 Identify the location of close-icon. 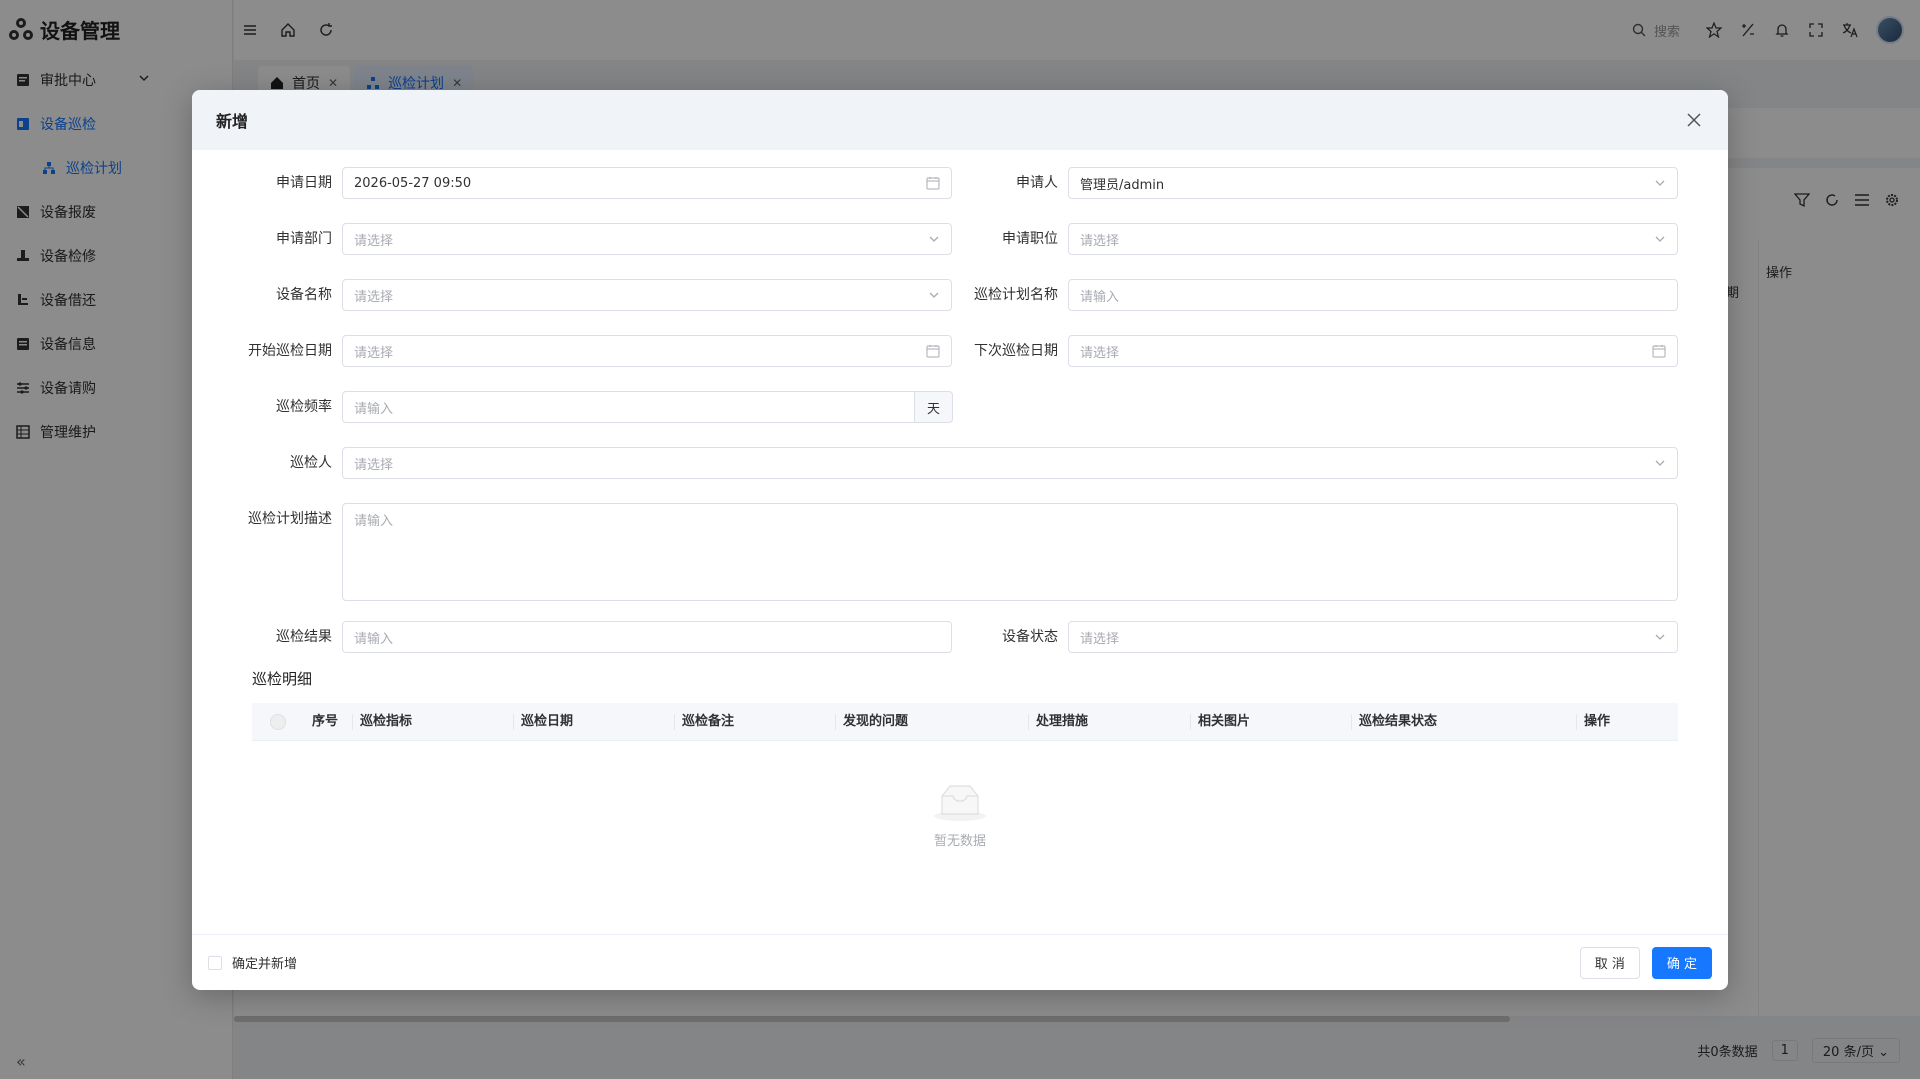
(1694, 120).